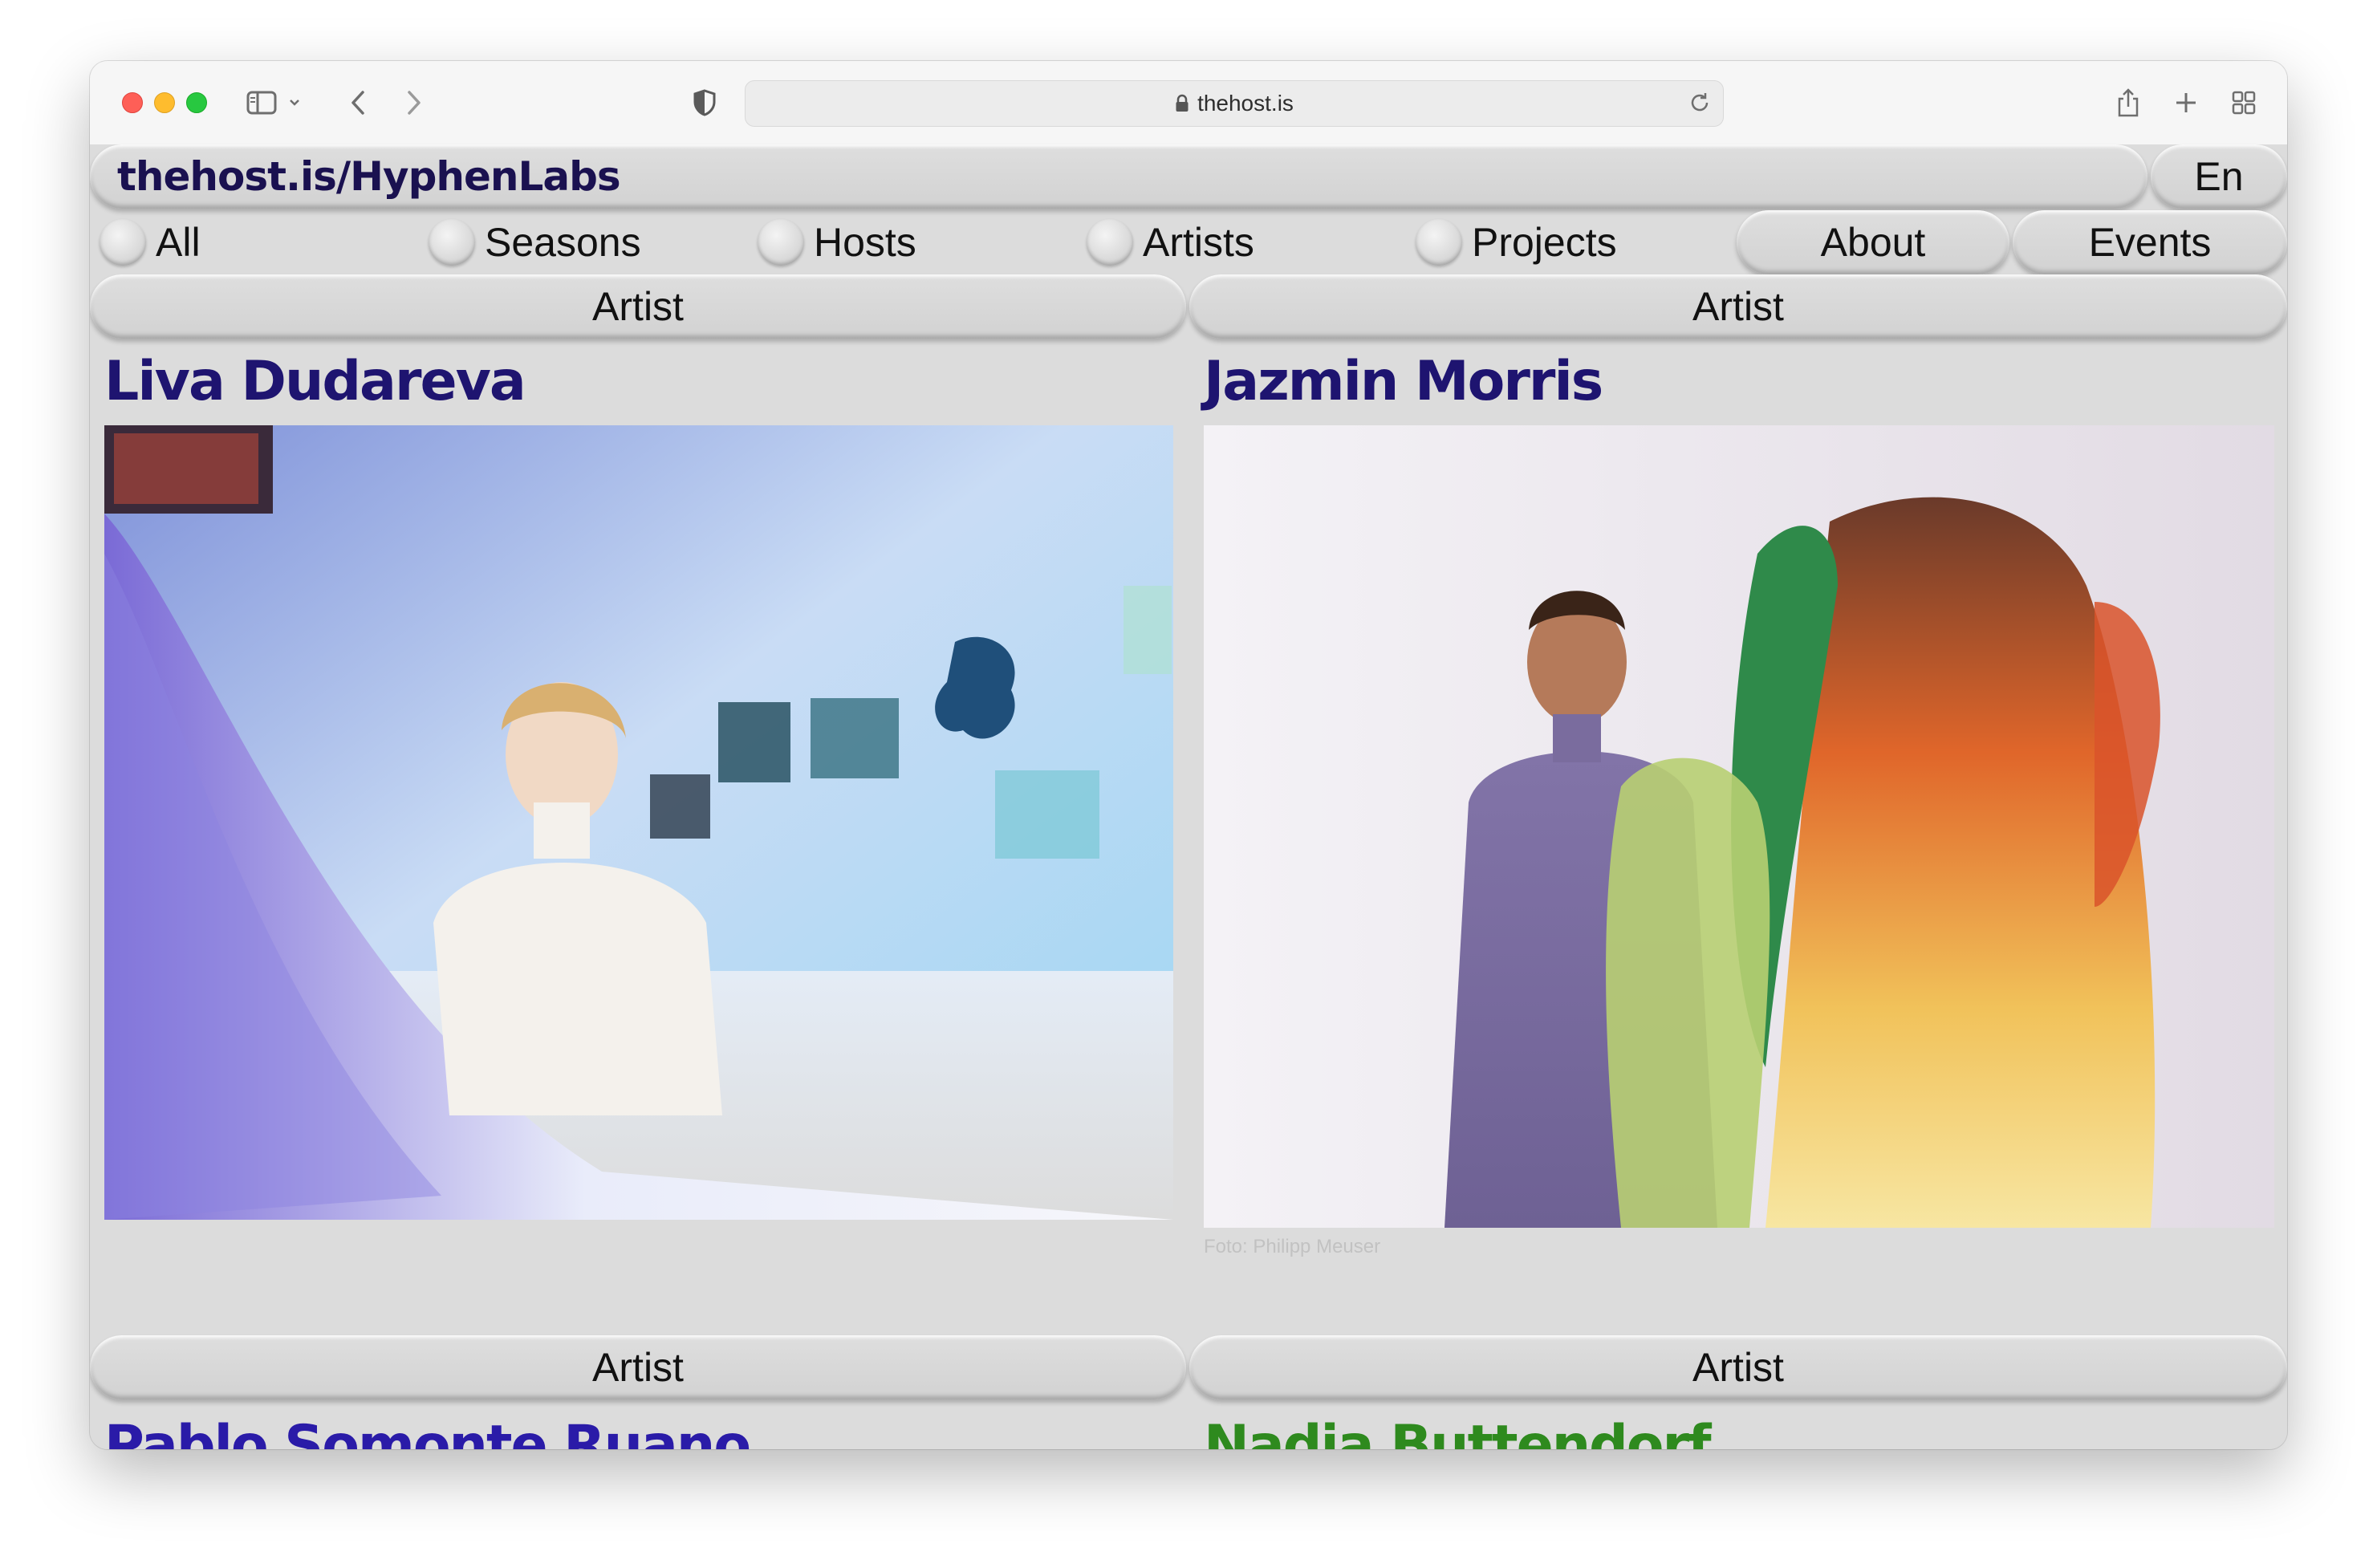  What do you see at coordinates (414, 102) in the screenshot?
I see `forward-arrow-icon` at bounding box center [414, 102].